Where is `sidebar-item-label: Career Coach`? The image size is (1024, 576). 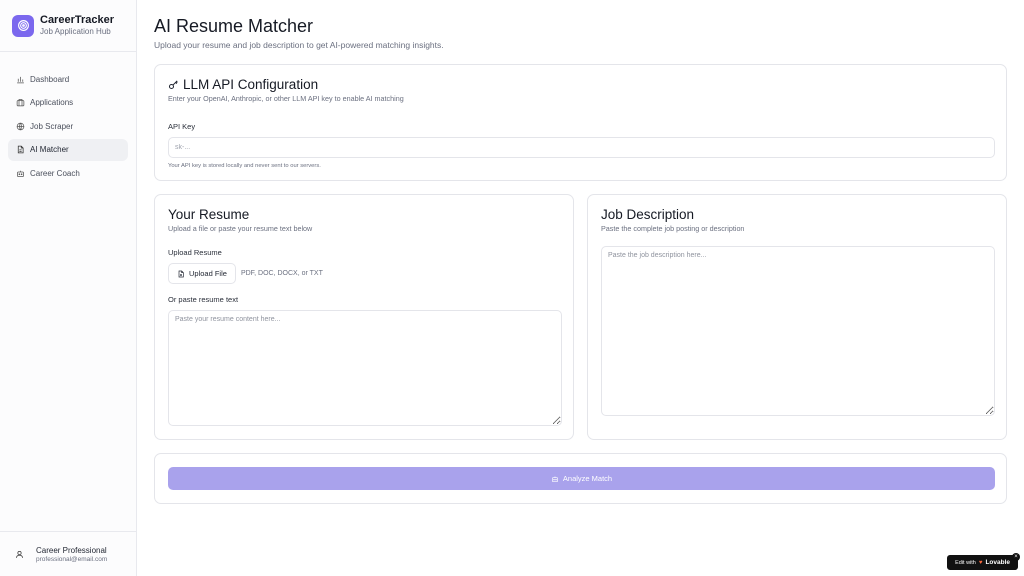 sidebar-item-label: Career Coach is located at coordinates (55, 173).